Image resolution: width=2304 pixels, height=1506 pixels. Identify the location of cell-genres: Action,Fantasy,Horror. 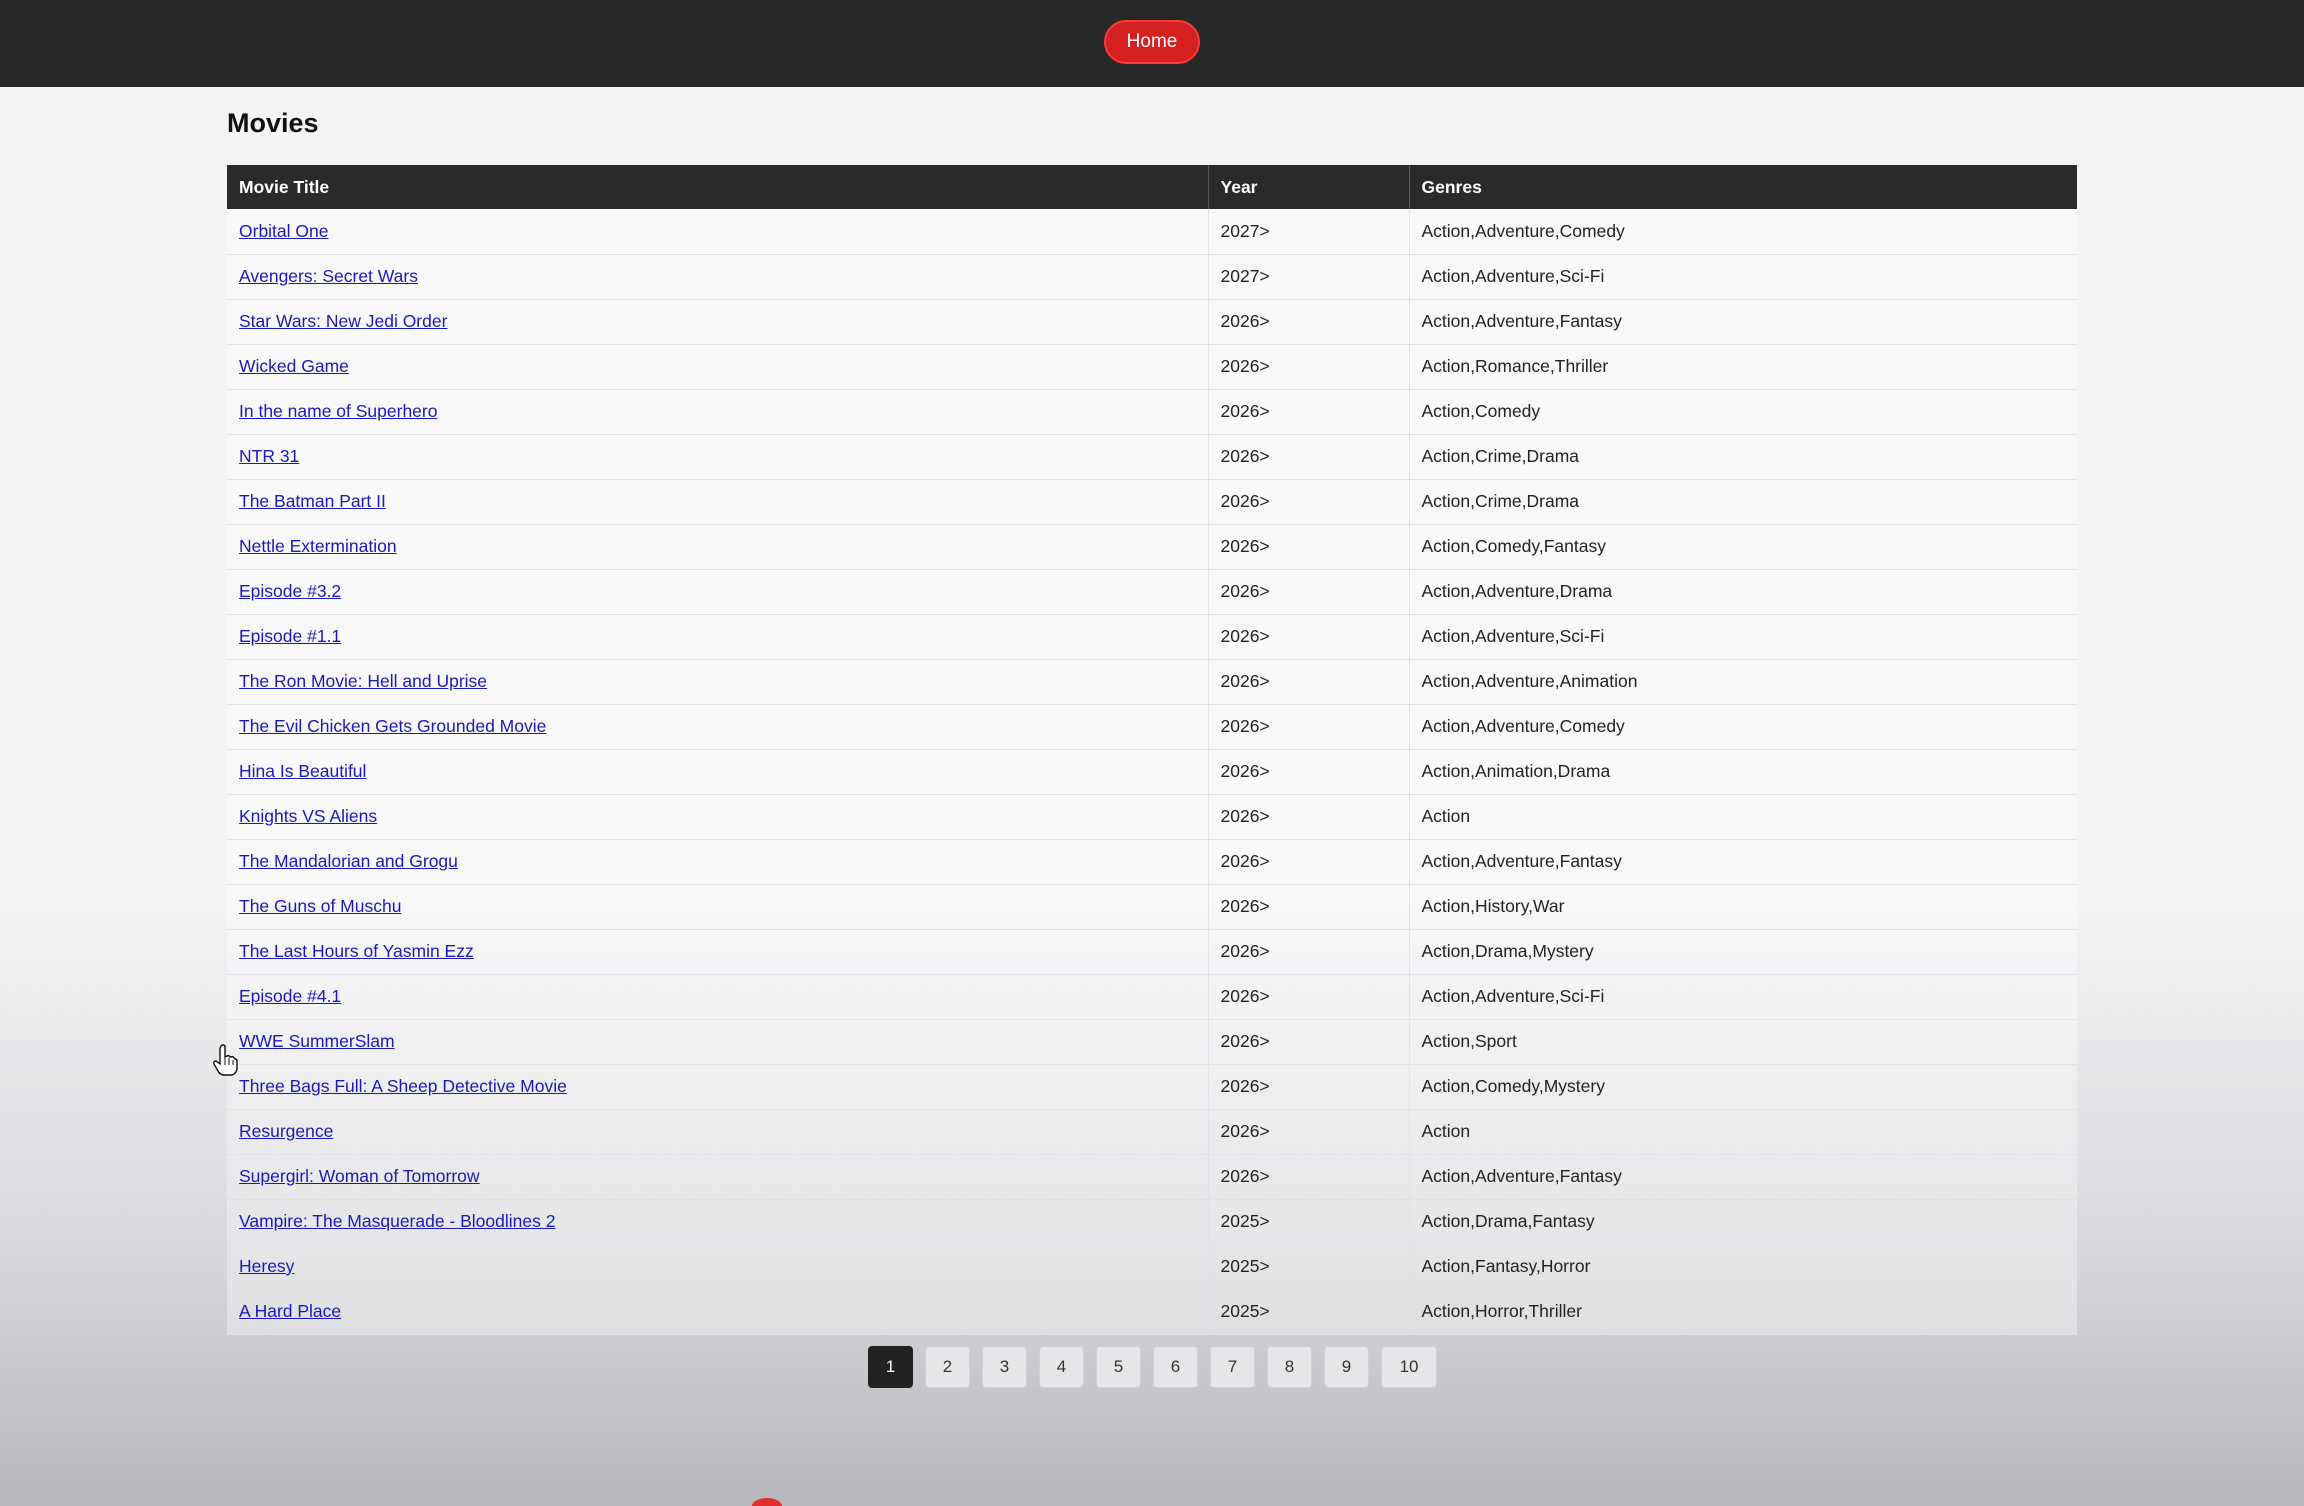
(1743, 1267).